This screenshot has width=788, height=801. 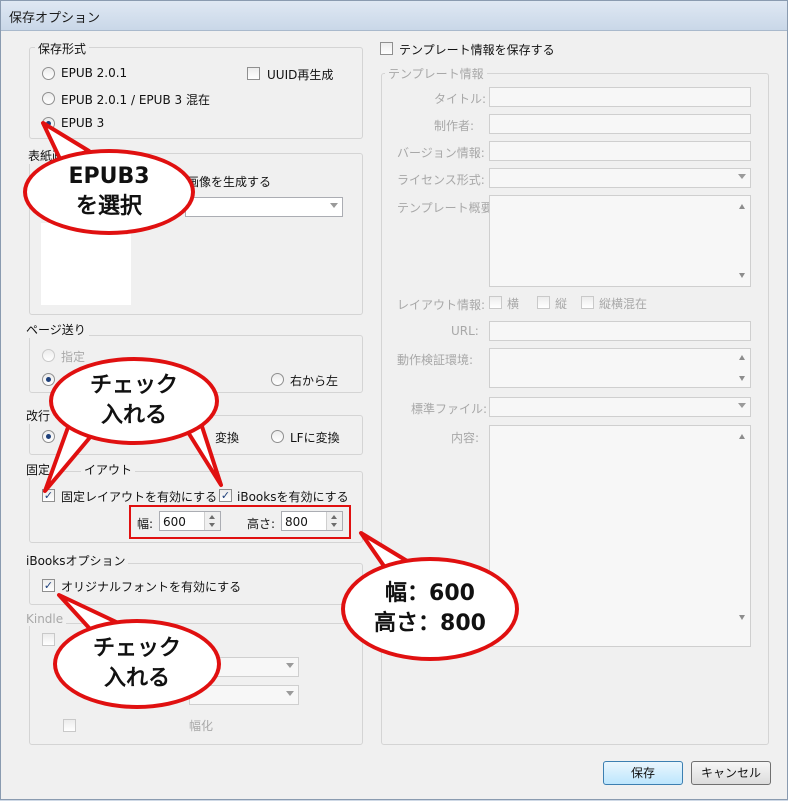 What do you see at coordinates (465, 438) in the screenshot?
I see `template-content-label: 内容:` at bounding box center [465, 438].